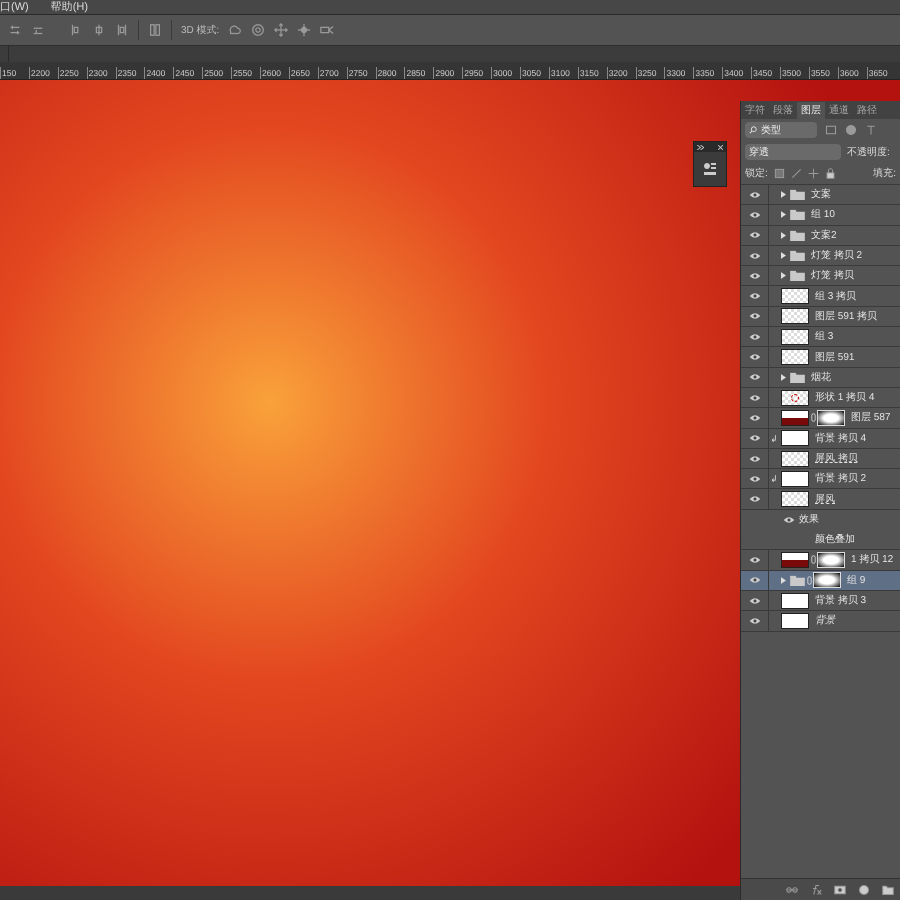 The height and width of the screenshot is (900, 900). Describe the element at coordinates (830, 173) in the screenshot. I see `lock-icon` at that location.